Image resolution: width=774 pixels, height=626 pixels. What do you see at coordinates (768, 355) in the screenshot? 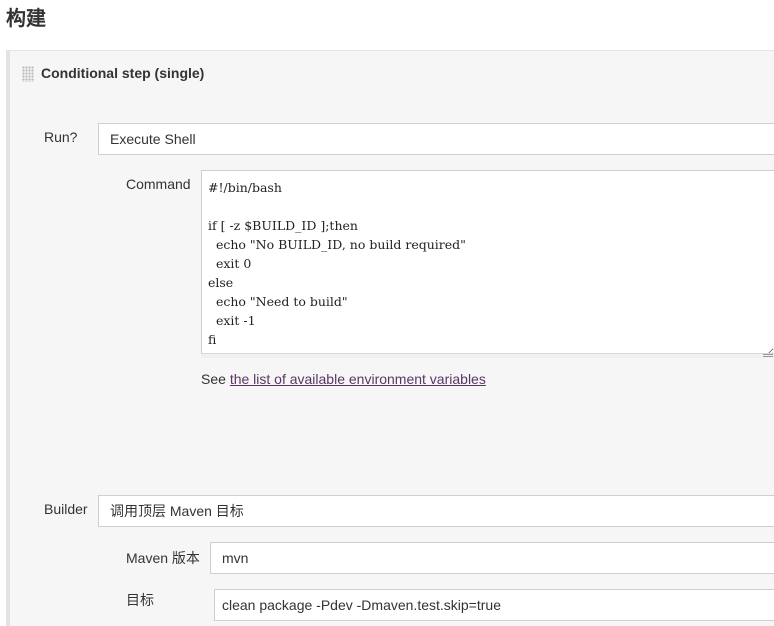
I see `resize-grip-icon` at bounding box center [768, 355].